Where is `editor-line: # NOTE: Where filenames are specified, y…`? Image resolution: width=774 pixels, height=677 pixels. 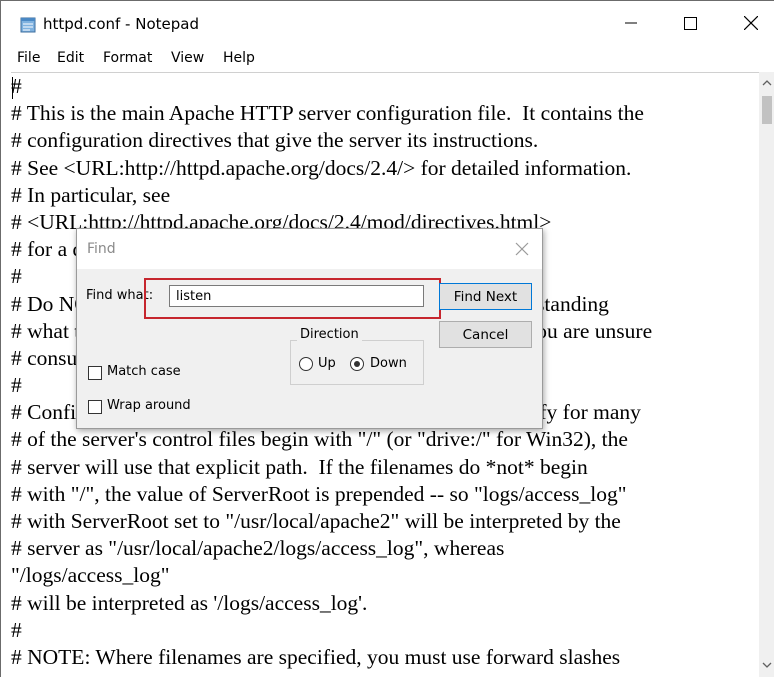 editor-line: # NOTE: Where filenames are specified, y… is located at coordinates (316, 656).